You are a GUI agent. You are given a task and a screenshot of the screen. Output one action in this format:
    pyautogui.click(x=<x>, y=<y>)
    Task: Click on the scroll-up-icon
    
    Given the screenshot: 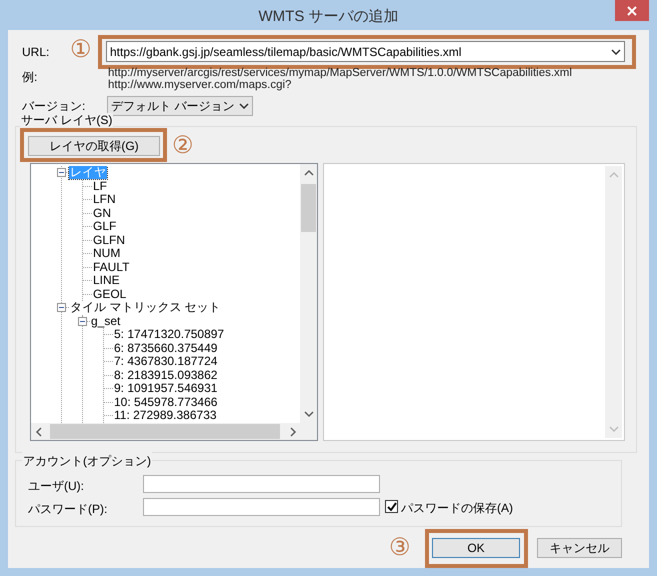 What is the action you would take?
    pyautogui.click(x=309, y=173)
    